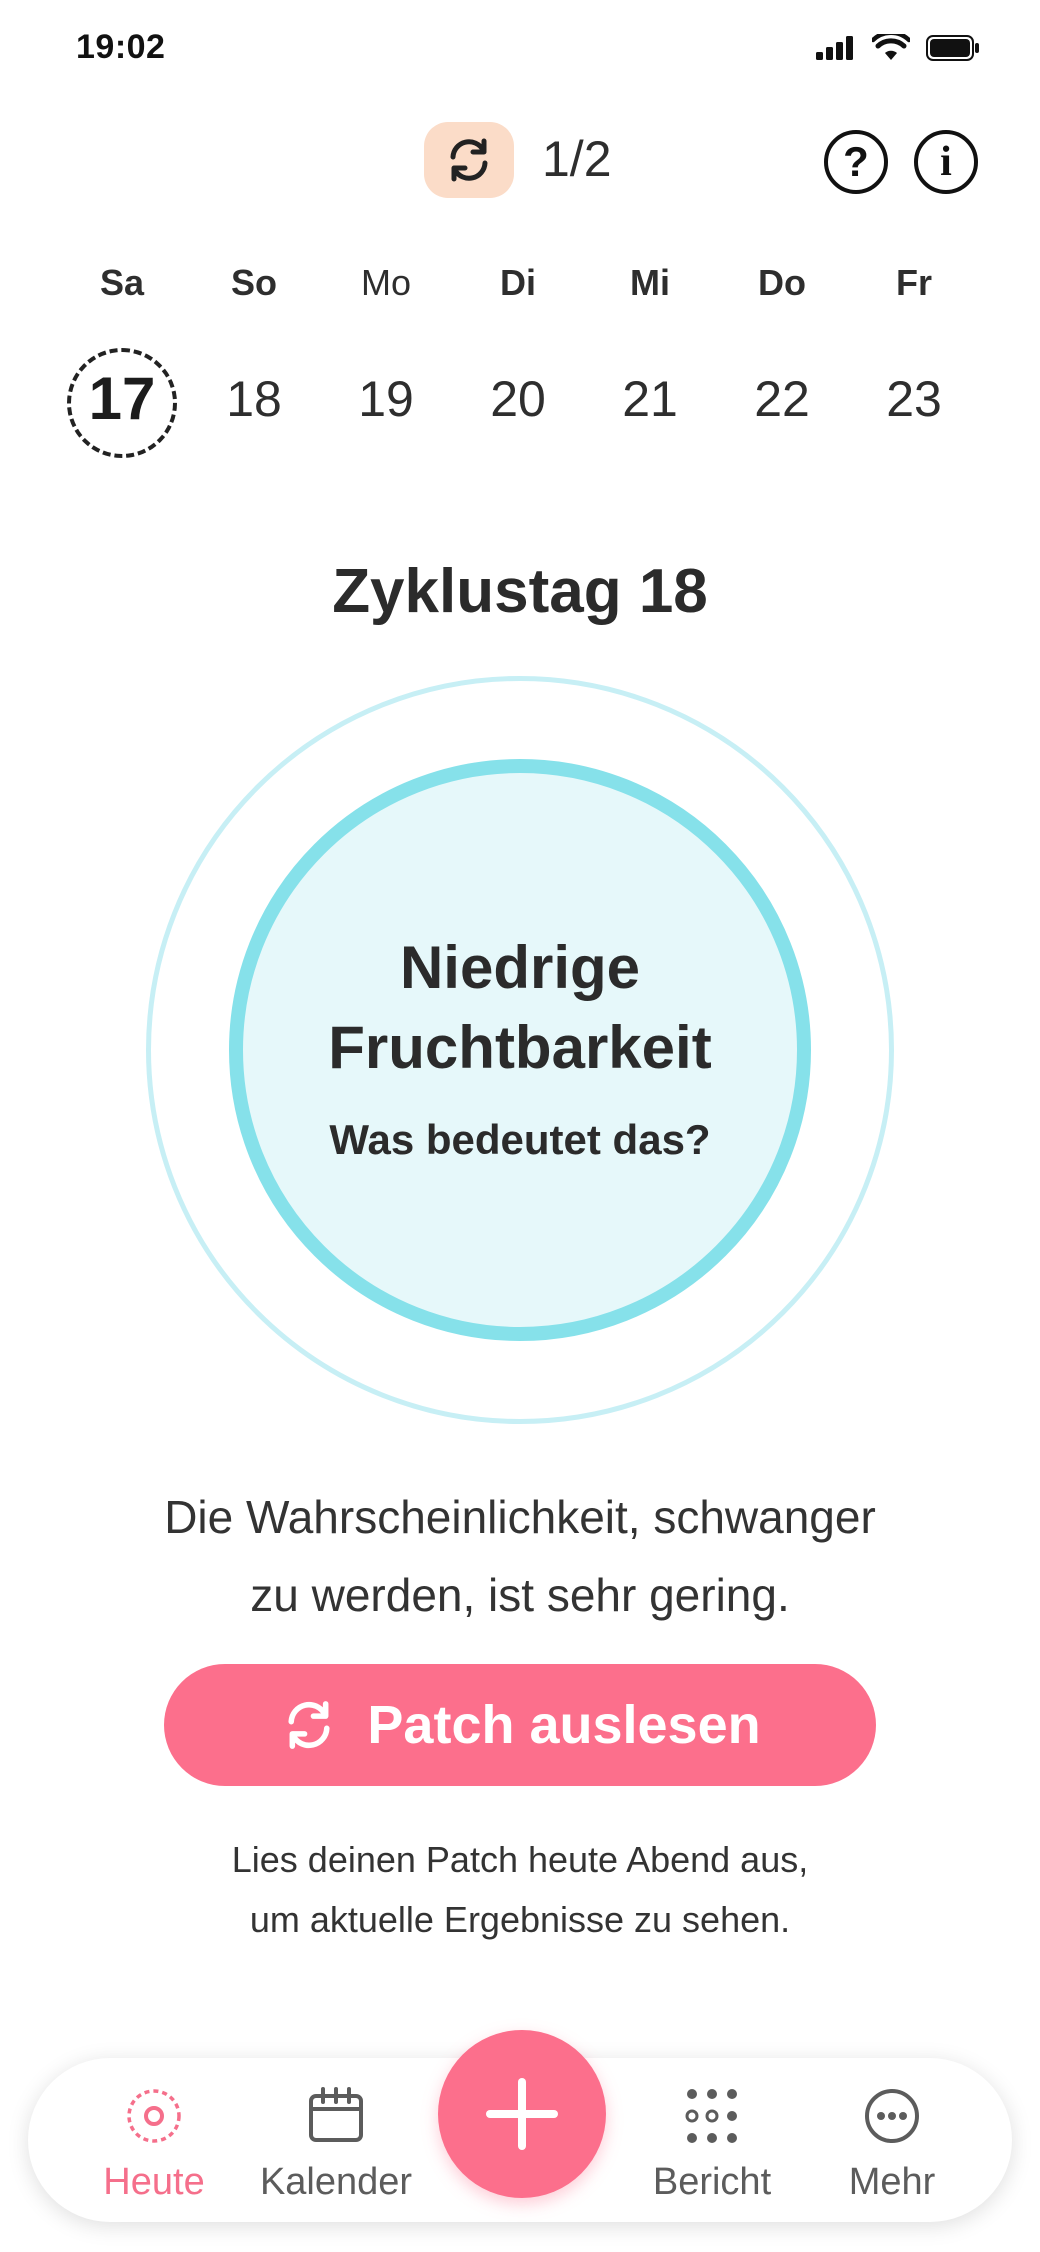  Describe the element at coordinates (712, 2182) in the screenshot. I see `nav-label-report: Bericht` at that location.